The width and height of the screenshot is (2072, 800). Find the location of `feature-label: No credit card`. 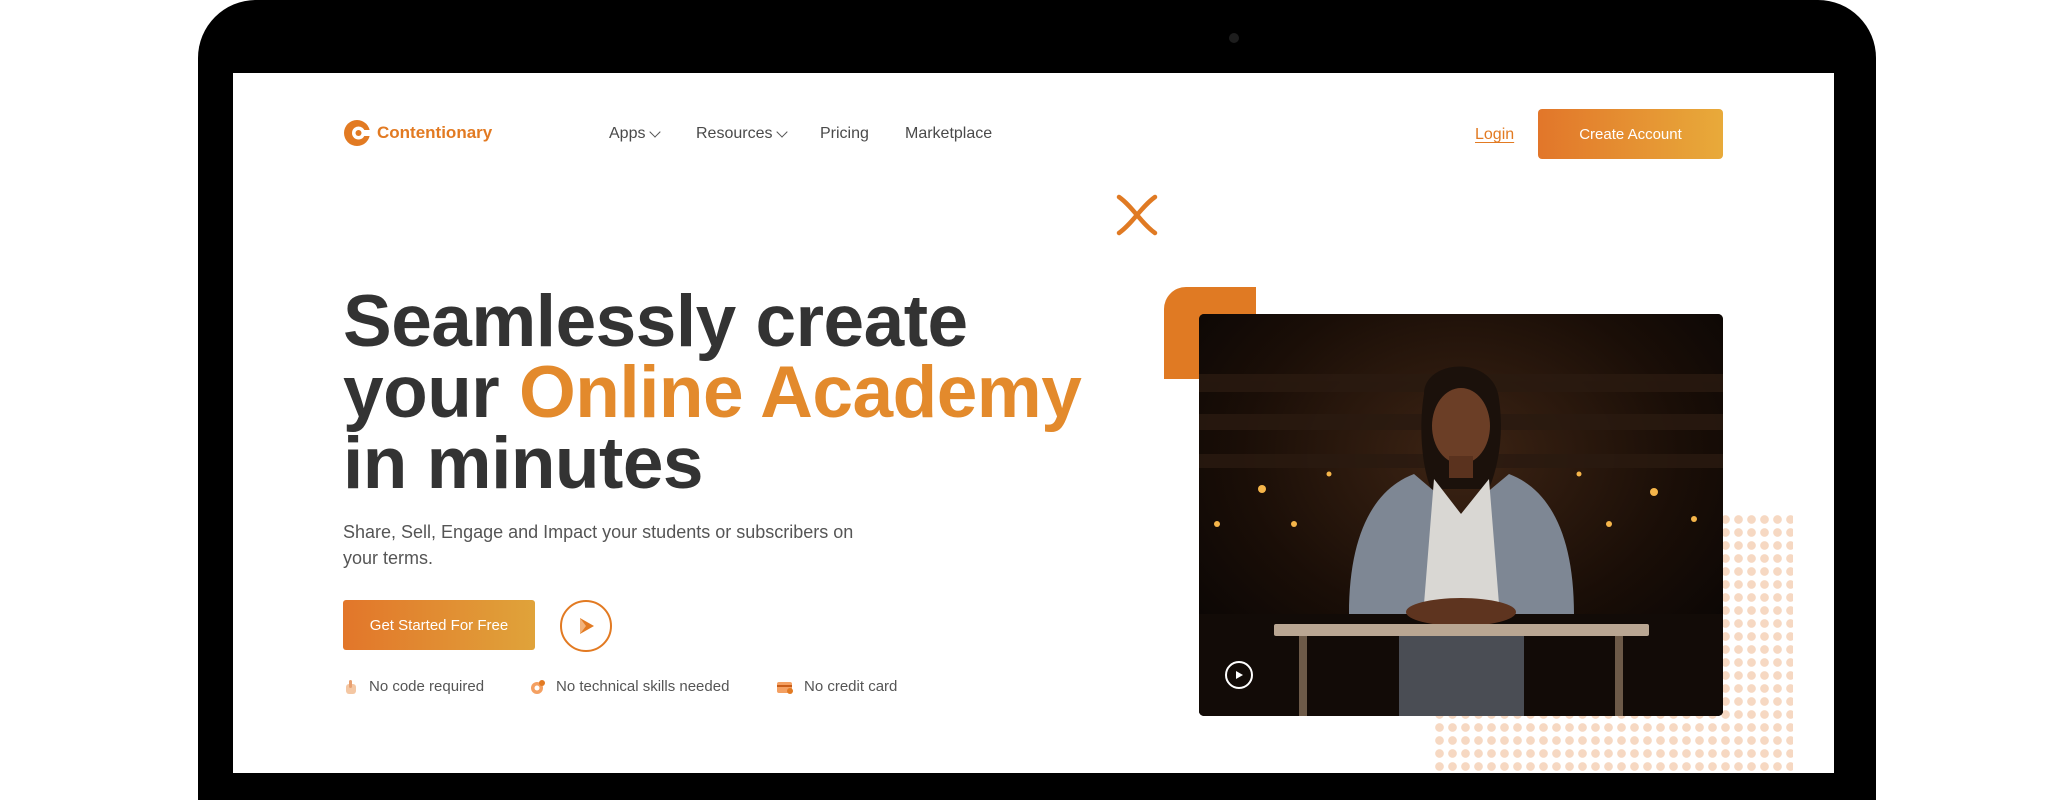

feature-label: No credit card is located at coordinates (851, 686).